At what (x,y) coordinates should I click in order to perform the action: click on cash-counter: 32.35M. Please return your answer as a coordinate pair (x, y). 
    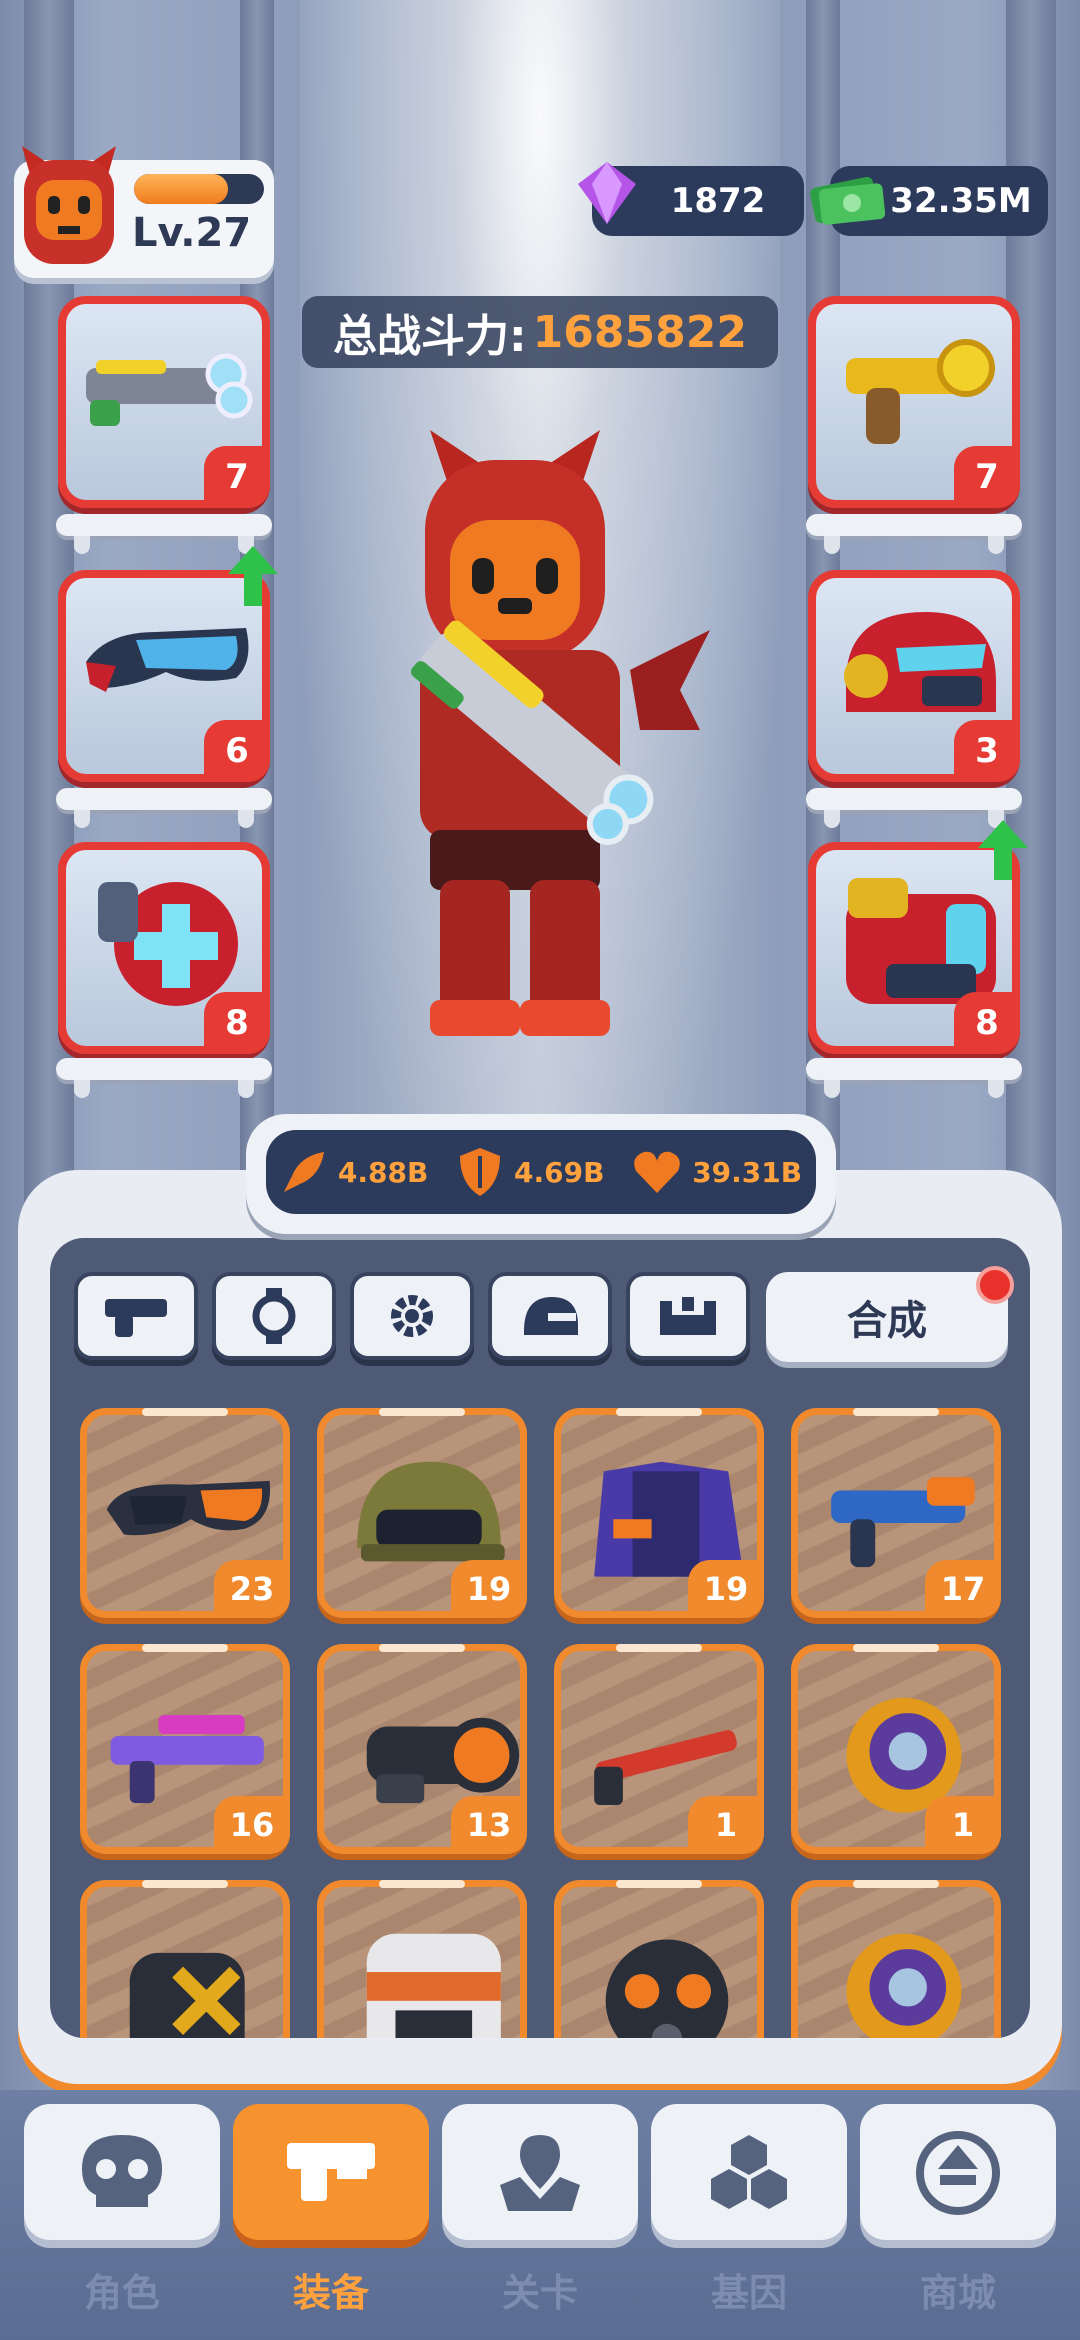
    Looking at the image, I should click on (929, 201).